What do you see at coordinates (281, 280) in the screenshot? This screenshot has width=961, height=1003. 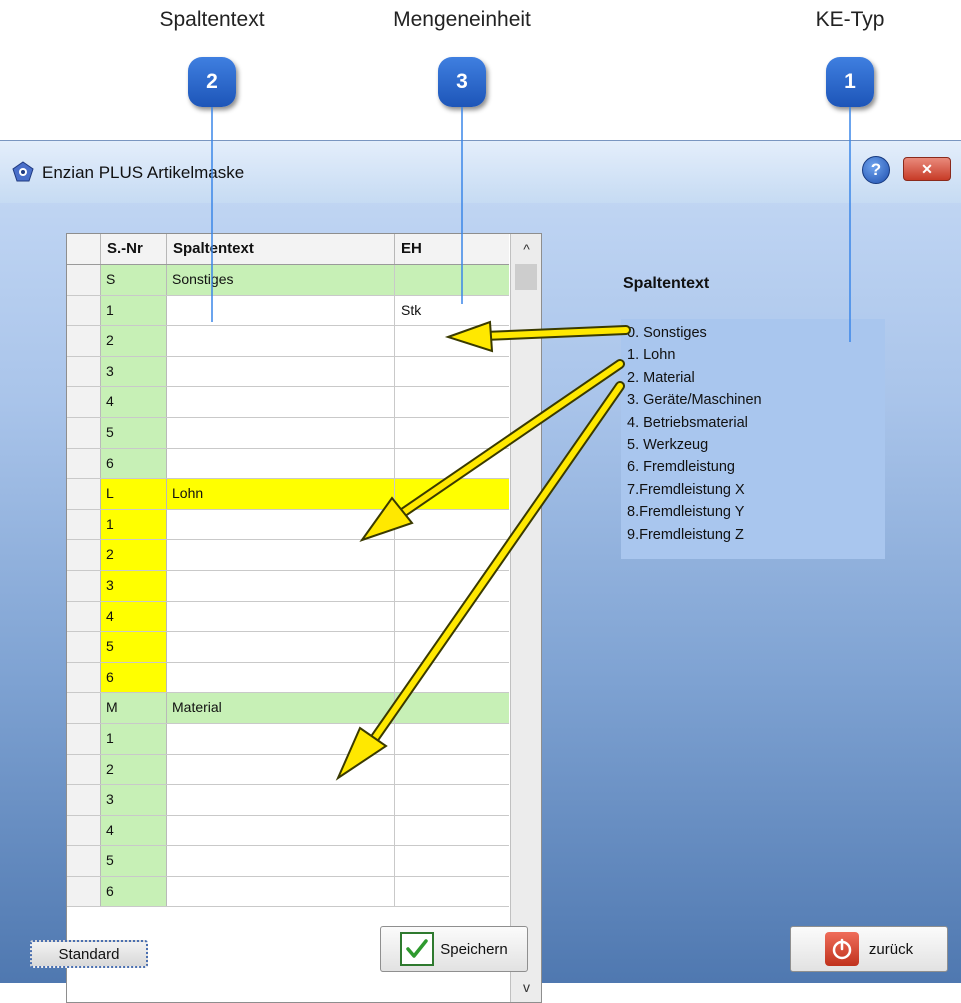 I see `cell-spaltentext: Sonstiges` at bounding box center [281, 280].